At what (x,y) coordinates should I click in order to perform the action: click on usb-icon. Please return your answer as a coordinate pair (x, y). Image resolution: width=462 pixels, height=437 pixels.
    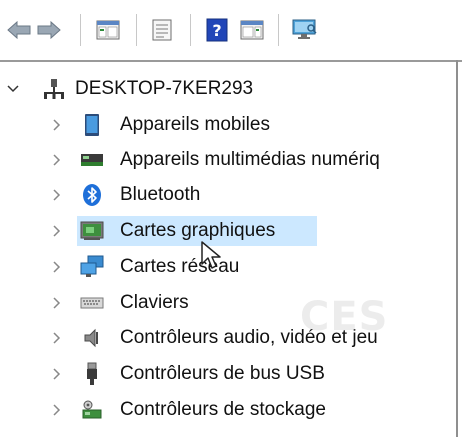
    Looking at the image, I should click on (92, 374).